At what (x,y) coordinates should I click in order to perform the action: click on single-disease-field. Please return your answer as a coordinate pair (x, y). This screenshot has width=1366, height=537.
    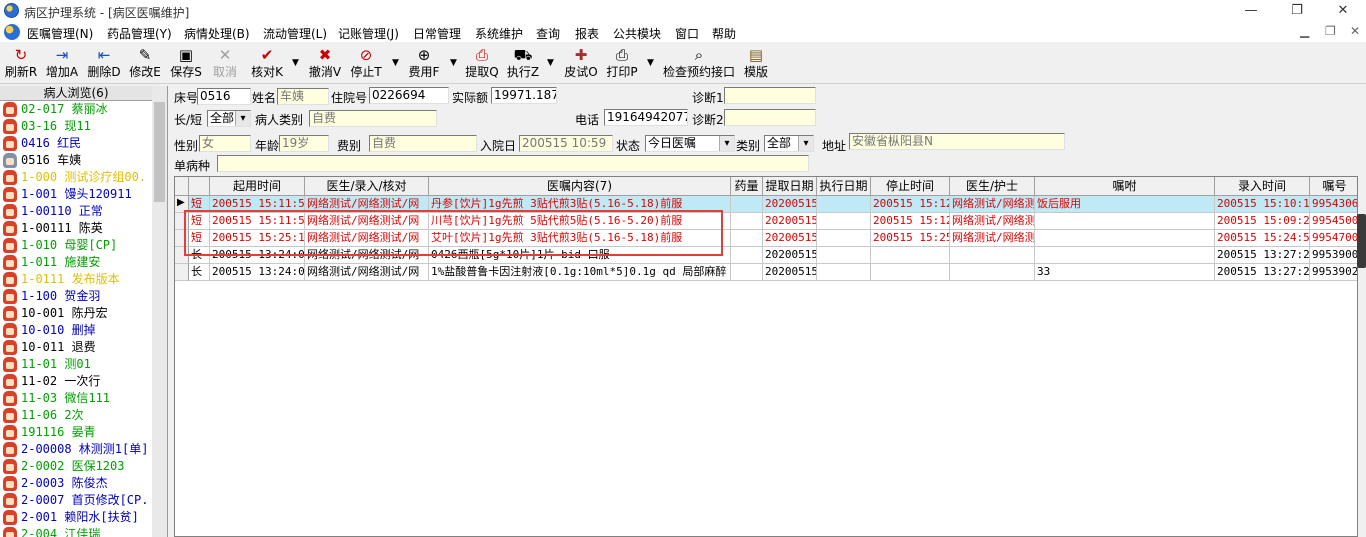
    Looking at the image, I should click on (513, 163).